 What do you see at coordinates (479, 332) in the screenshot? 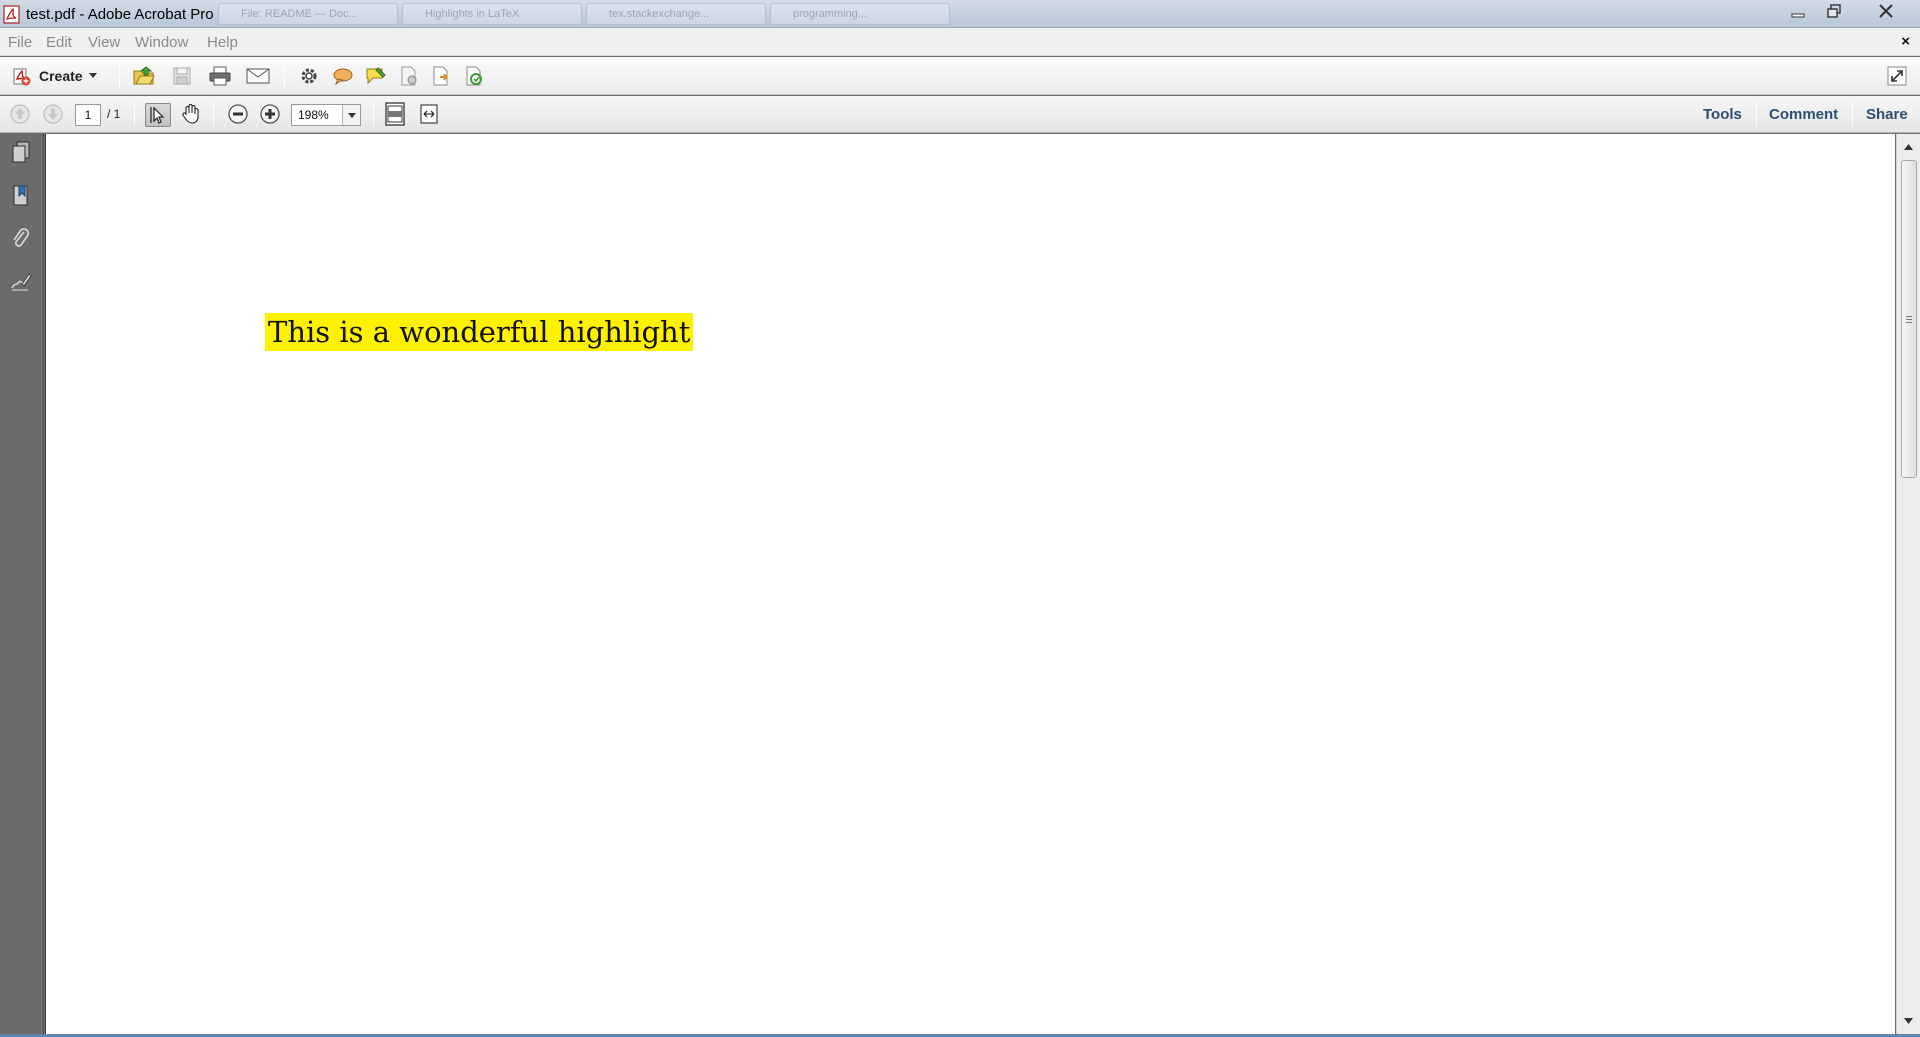
I see `highlighted-text: This is a wonderful highlight` at bounding box center [479, 332].